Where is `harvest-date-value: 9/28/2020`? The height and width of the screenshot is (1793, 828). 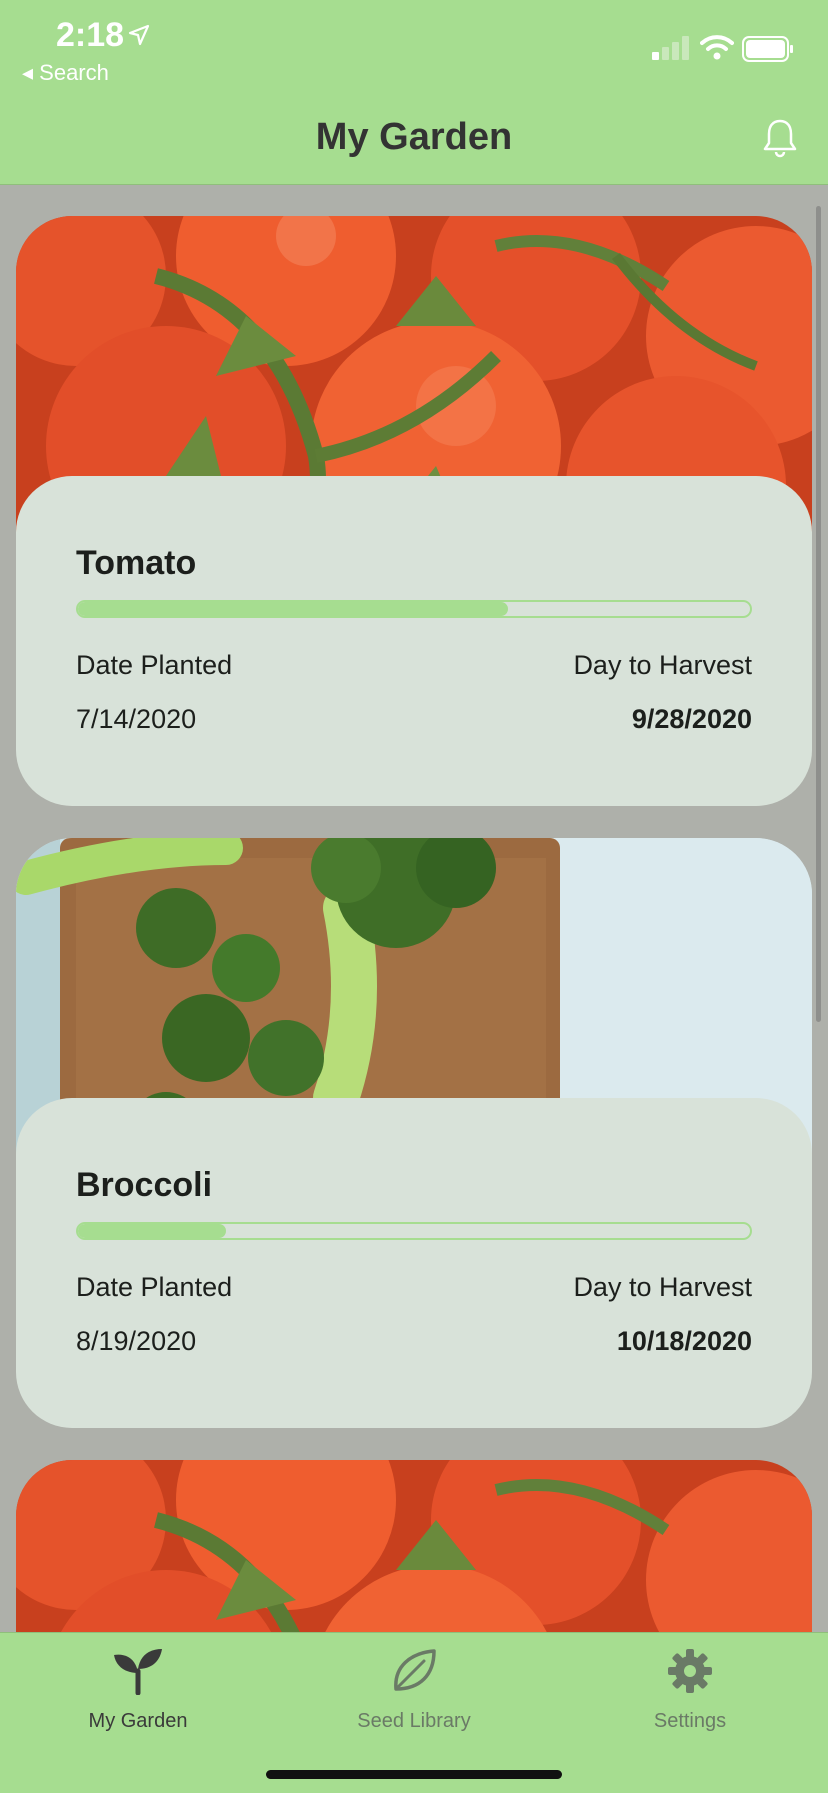 harvest-date-value: 9/28/2020 is located at coordinates (691, 719).